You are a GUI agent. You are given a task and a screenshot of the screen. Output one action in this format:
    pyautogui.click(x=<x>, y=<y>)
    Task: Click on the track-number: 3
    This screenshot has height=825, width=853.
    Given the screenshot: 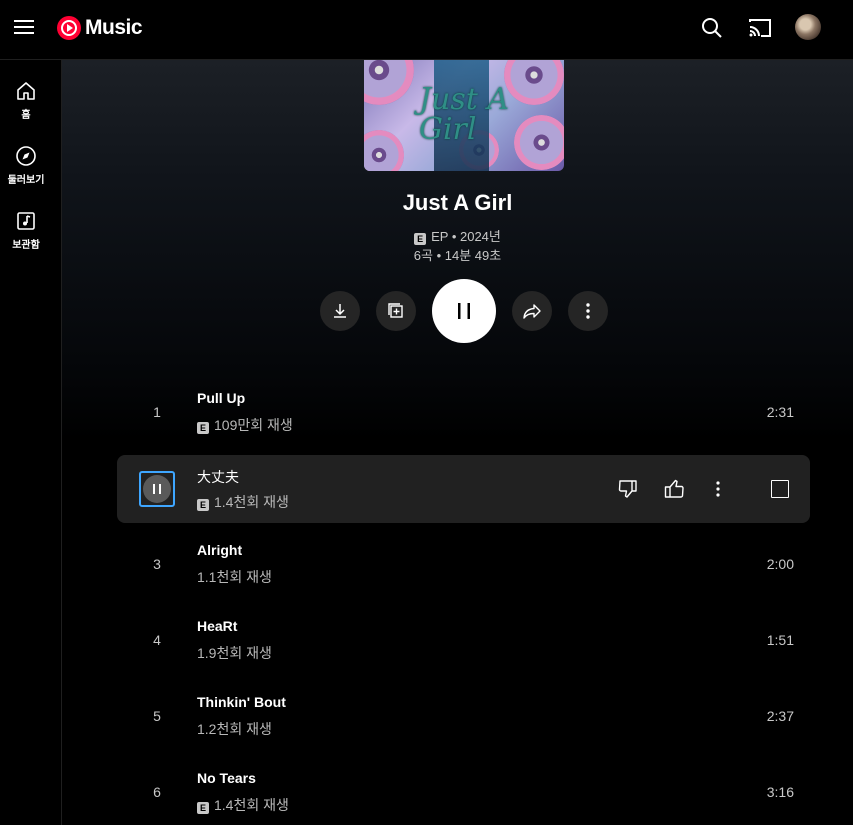 What is the action you would take?
    pyautogui.click(x=157, y=564)
    